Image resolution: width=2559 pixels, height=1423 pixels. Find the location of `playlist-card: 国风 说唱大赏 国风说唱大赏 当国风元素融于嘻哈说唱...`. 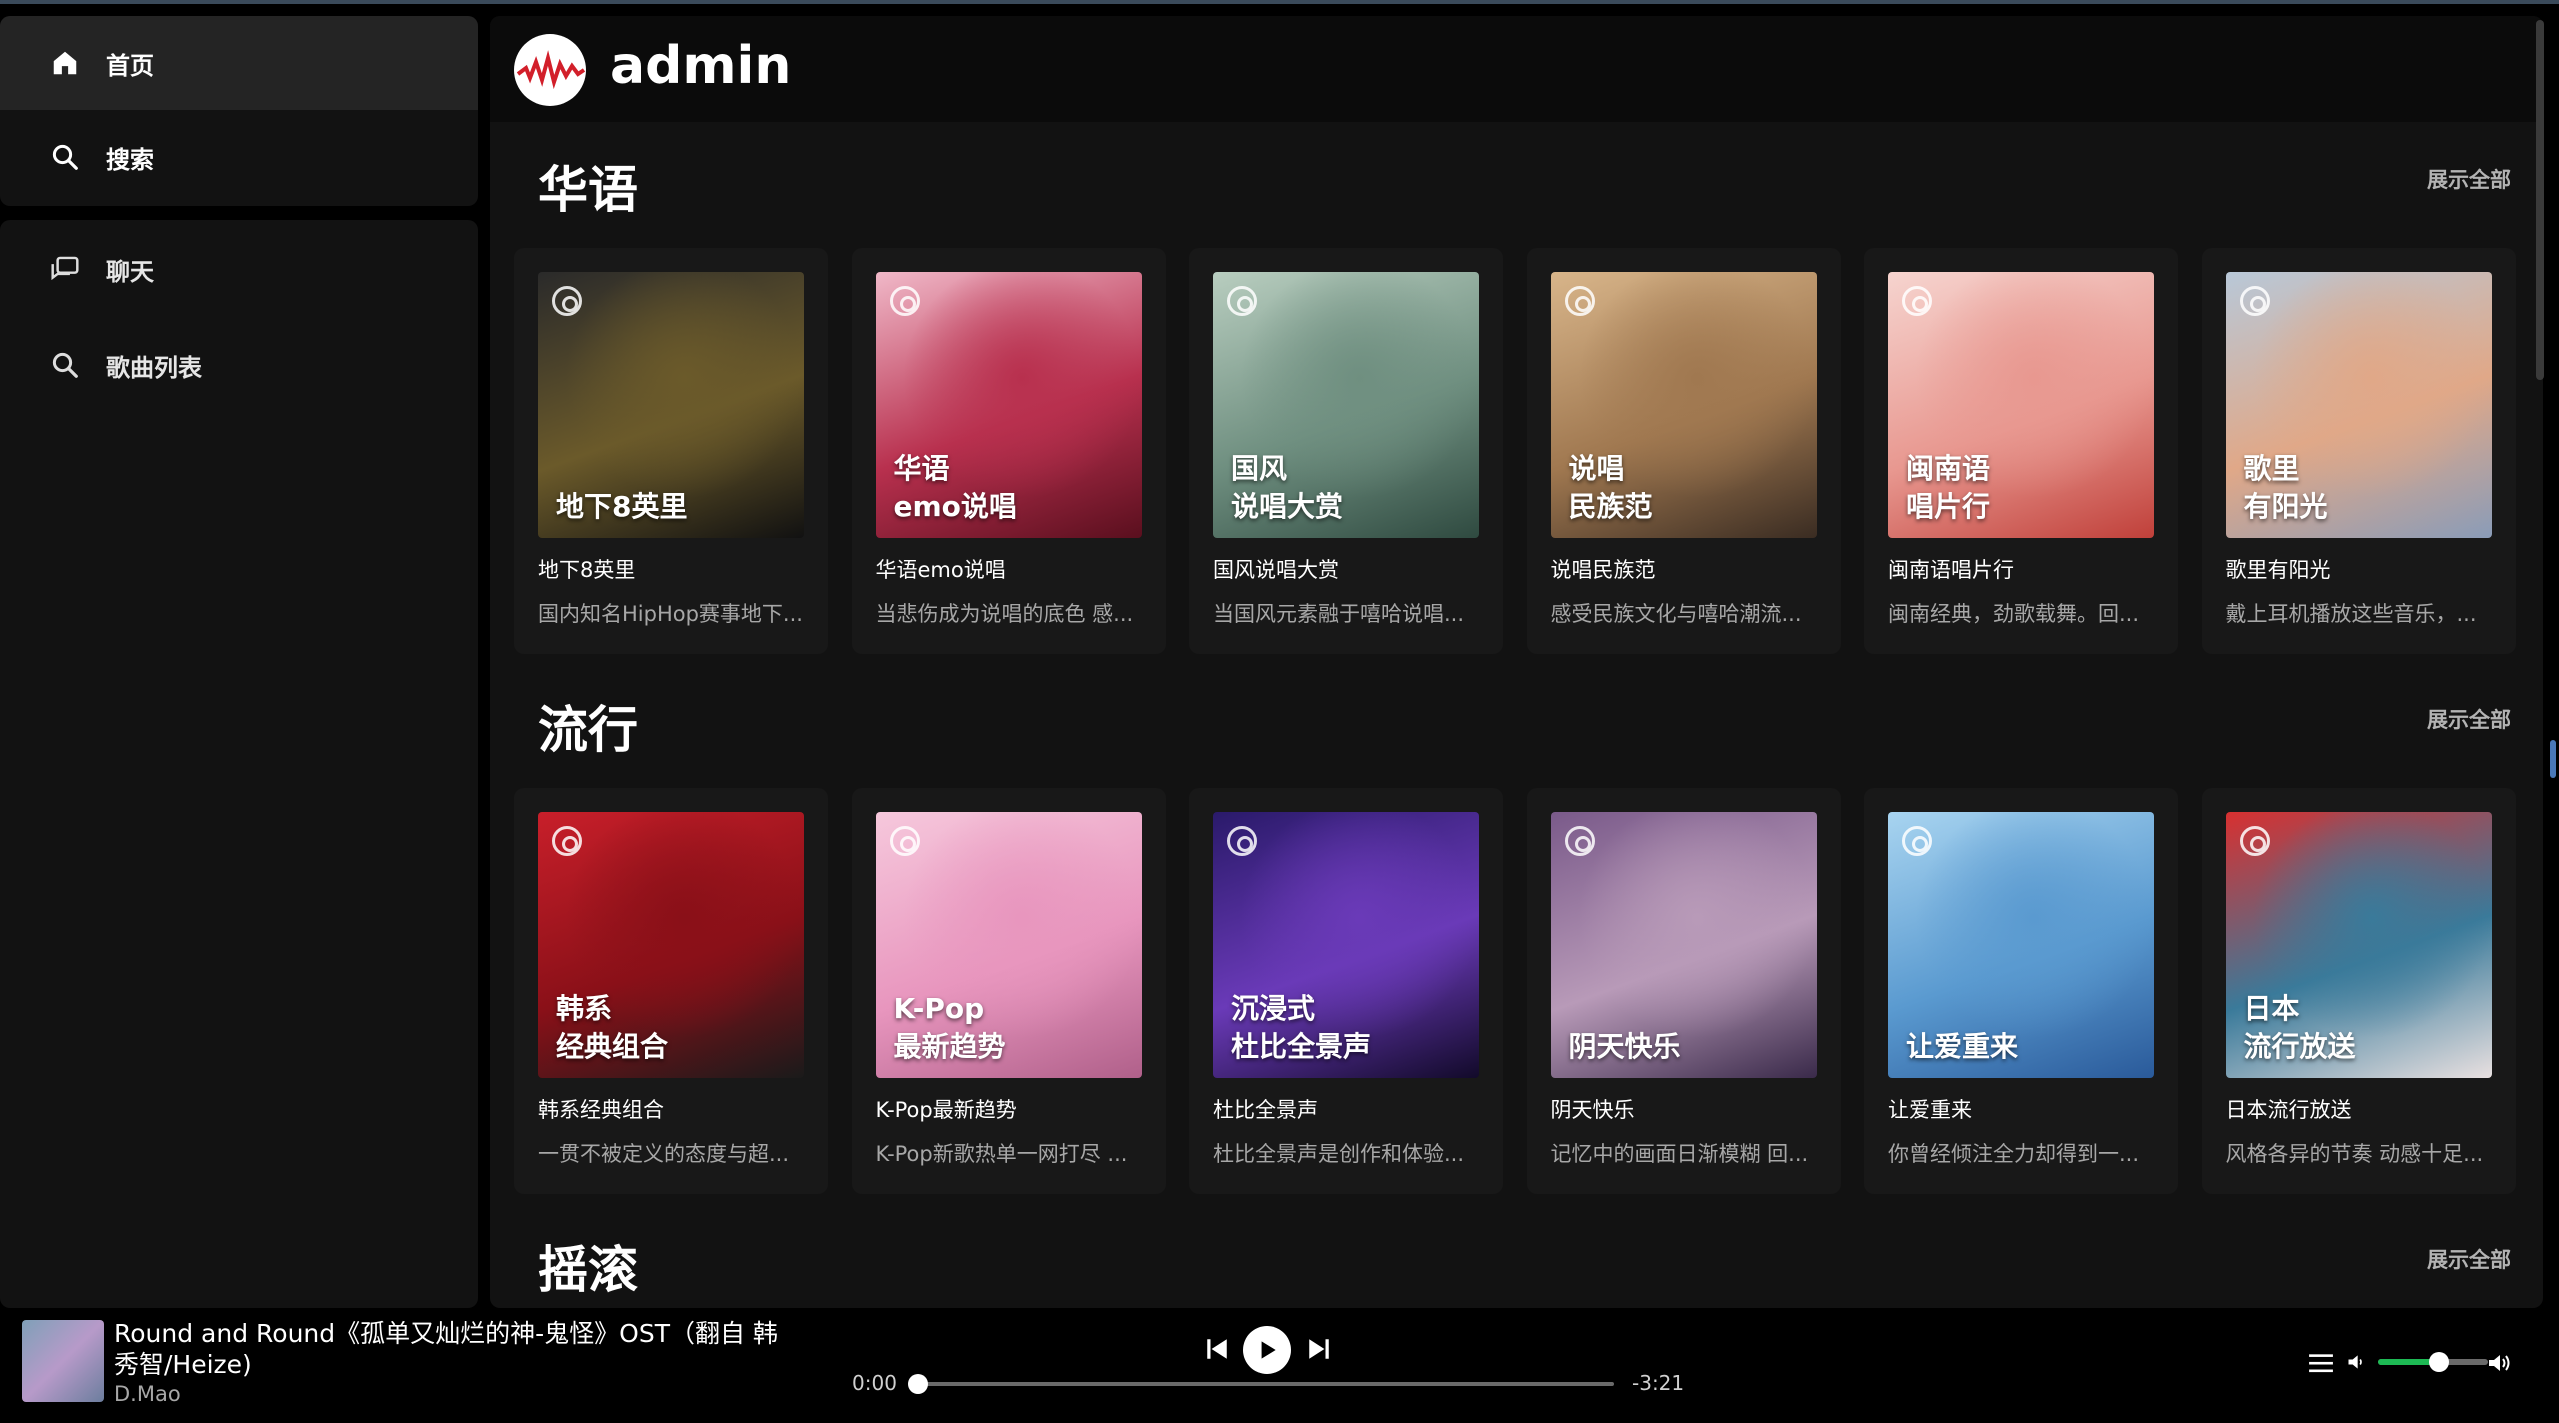

playlist-card: 国风 说唱大赏 国风说唱大赏 当国风元素融于嘻哈说唱... is located at coordinates (1346, 451).